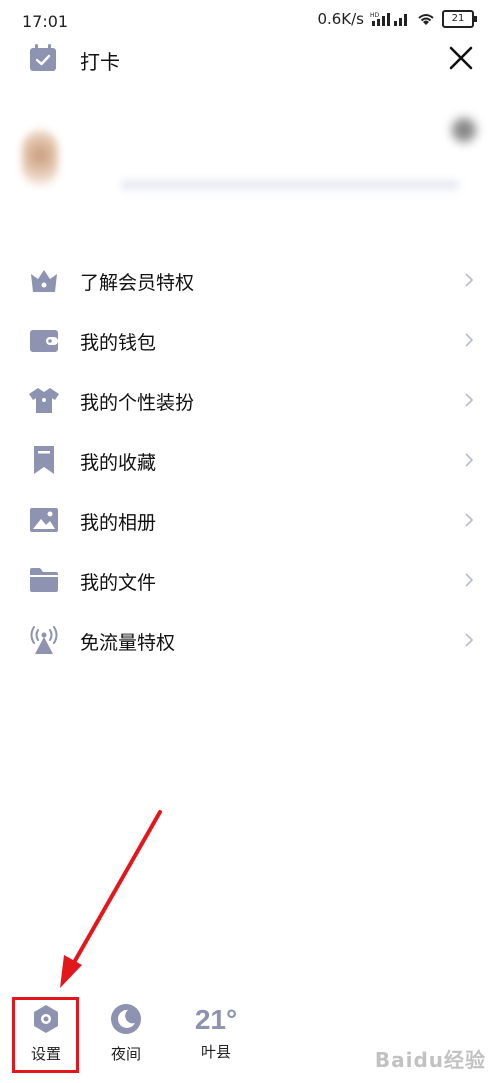 This screenshot has width=500, height=1083. Describe the element at coordinates (459, 19) in the screenshot. I see `battery-icon: 21` at that location.